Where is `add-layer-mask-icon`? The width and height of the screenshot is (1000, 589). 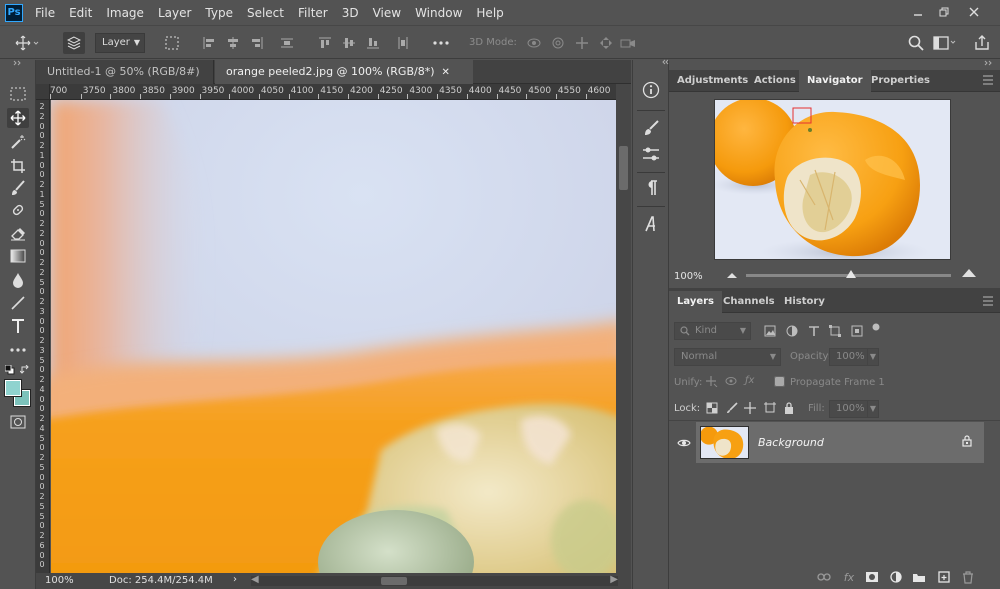
add-layer-mask-icon is located at coordinates (872, 577).